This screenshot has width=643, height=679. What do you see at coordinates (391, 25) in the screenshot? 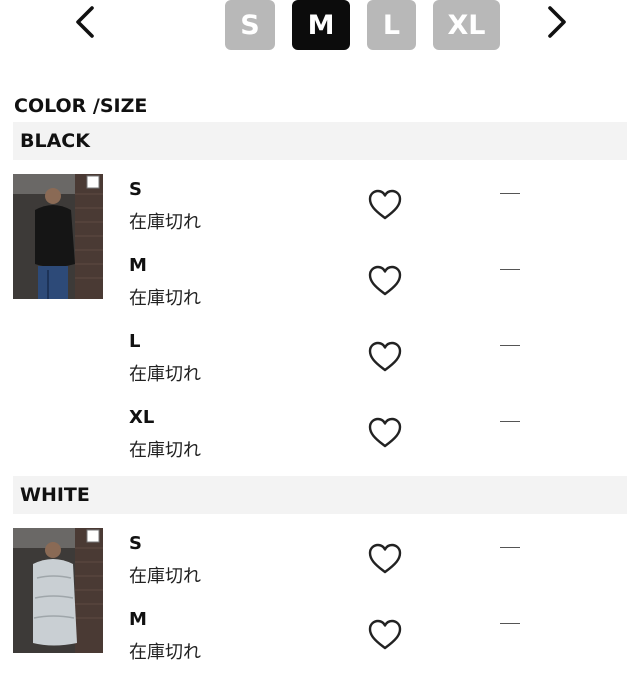
I see `size-tab-l: L` at bounding box center [391, 25].